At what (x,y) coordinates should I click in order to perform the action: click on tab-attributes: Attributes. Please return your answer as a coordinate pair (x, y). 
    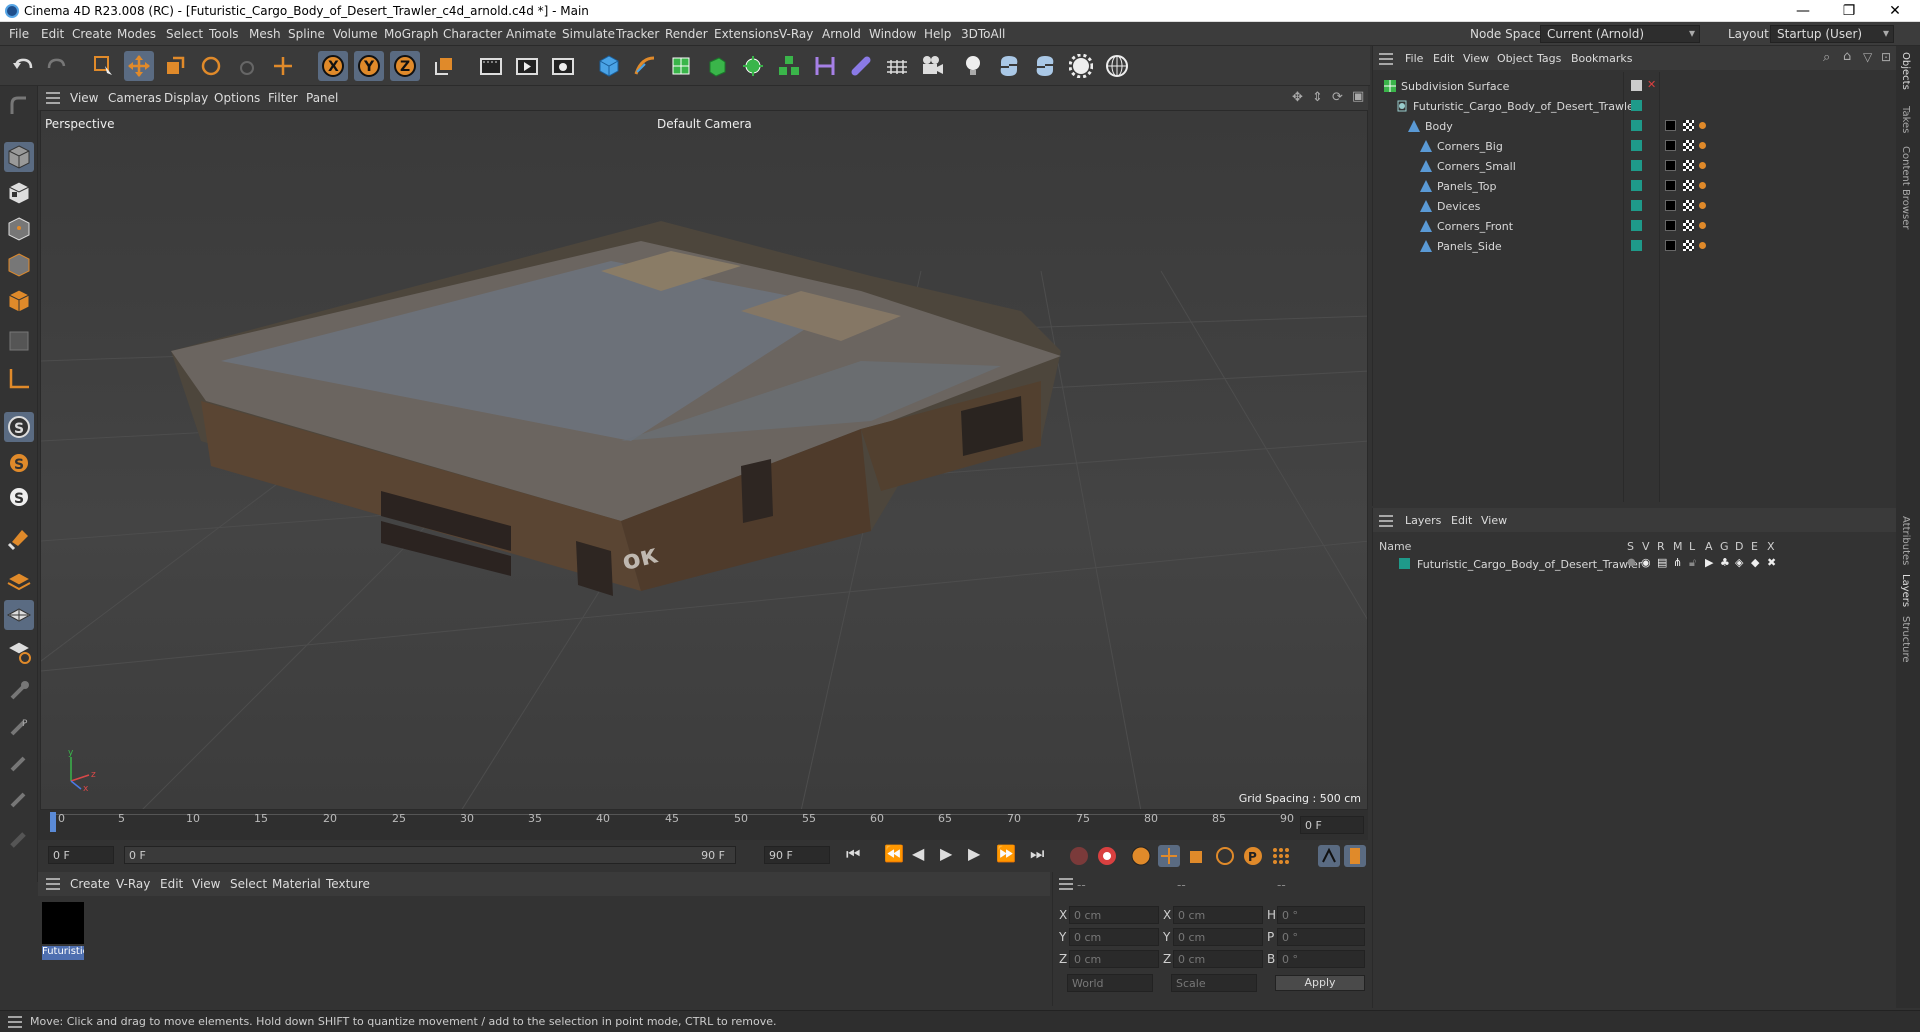
    Looking at the image, I should click on (1905, 540).